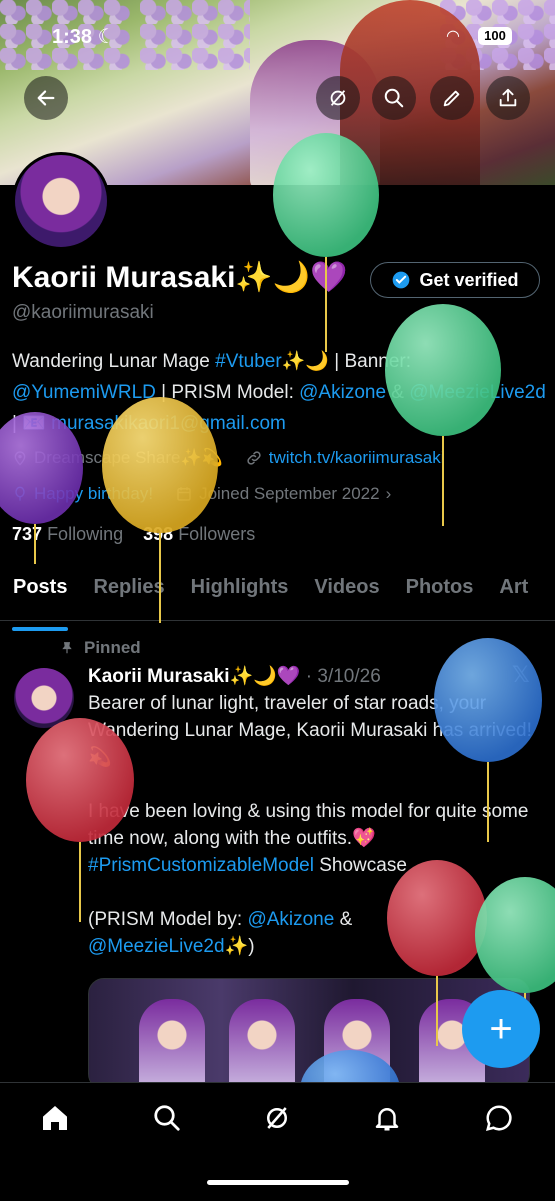 This screenshot has height=1201, width=555. Describe the element at coordinates (84, 37) in the screenshot. I see `status-time: 1:38 ☾` at that location.